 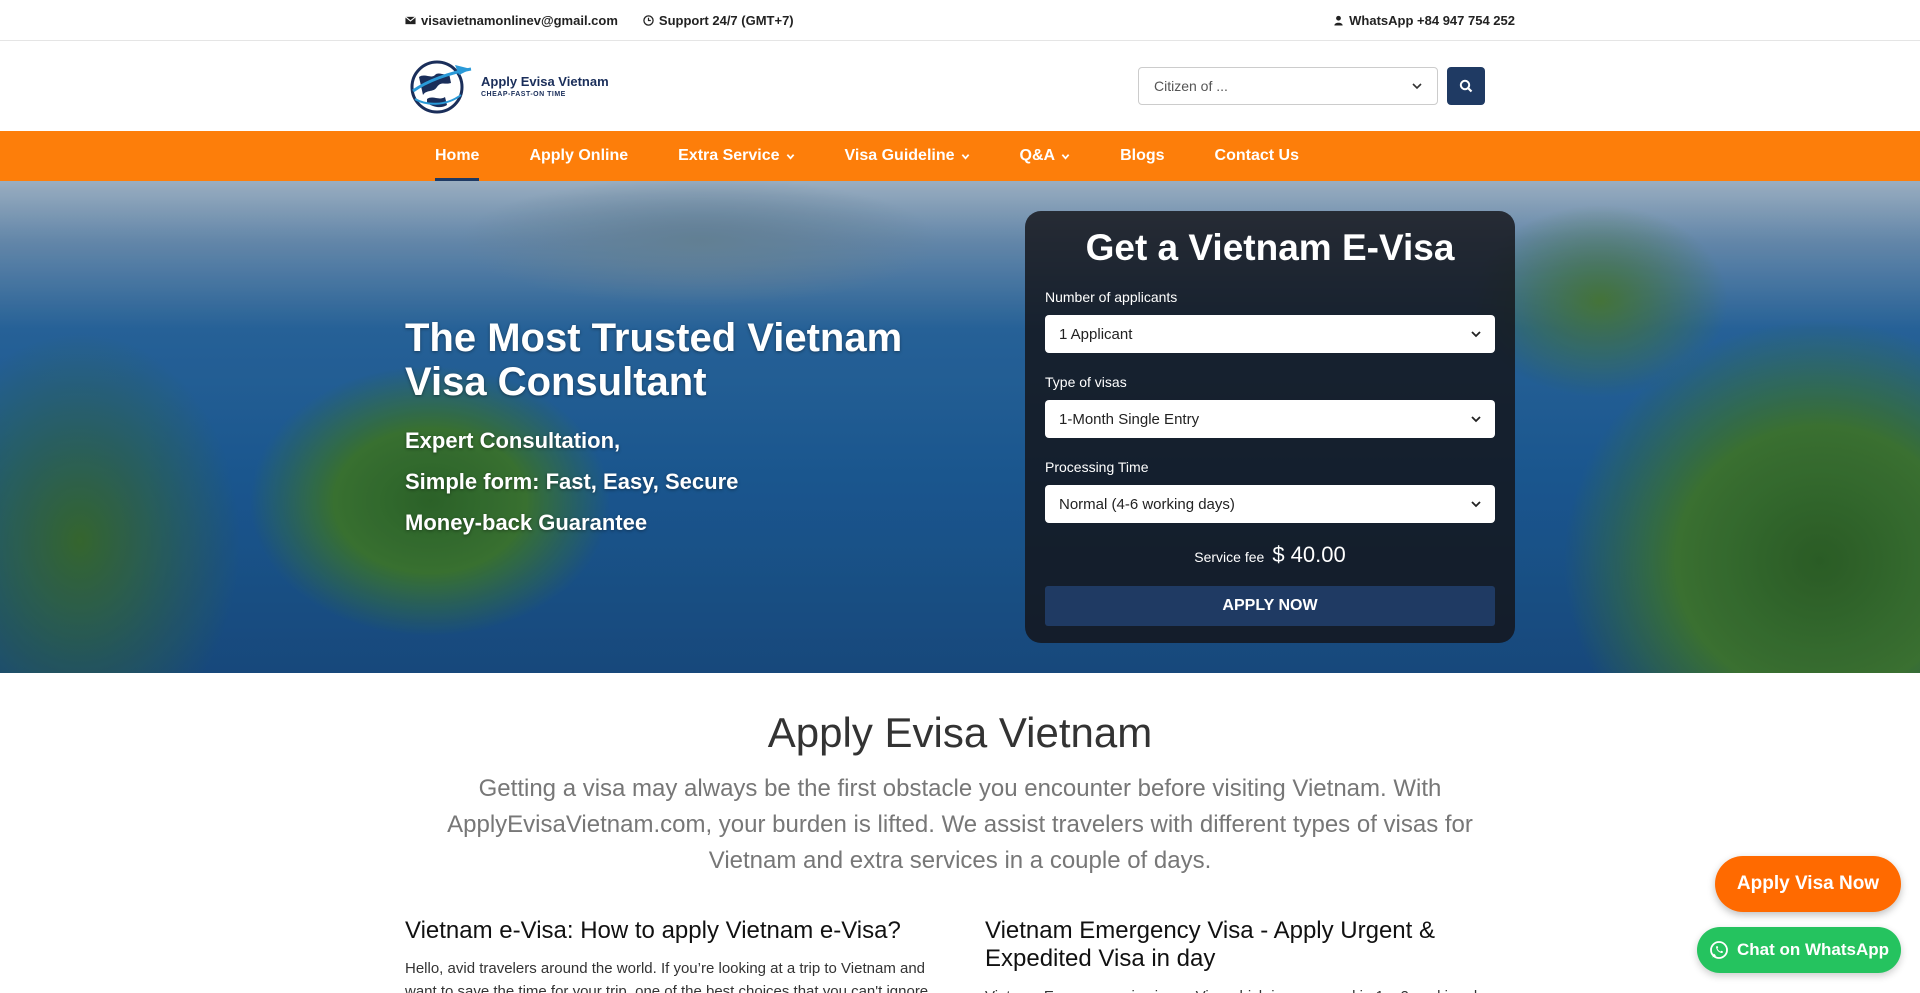 I want to click on nav-label: Home, so click(x=457, y=155).